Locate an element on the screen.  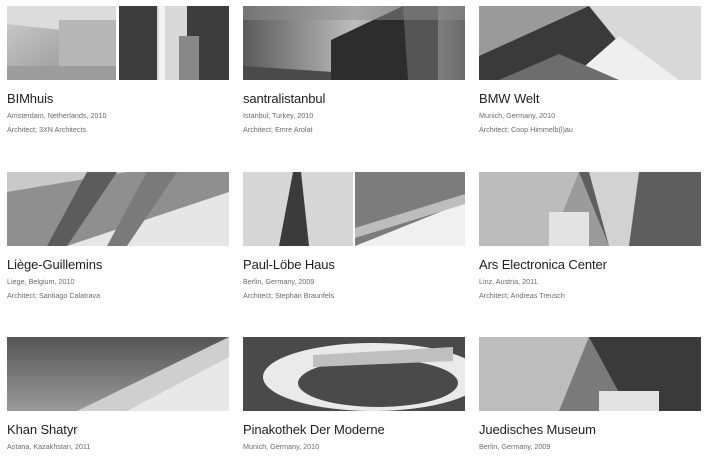
project-architect: Architect; Santiago Calatrava is located at coordinates (54, 295).